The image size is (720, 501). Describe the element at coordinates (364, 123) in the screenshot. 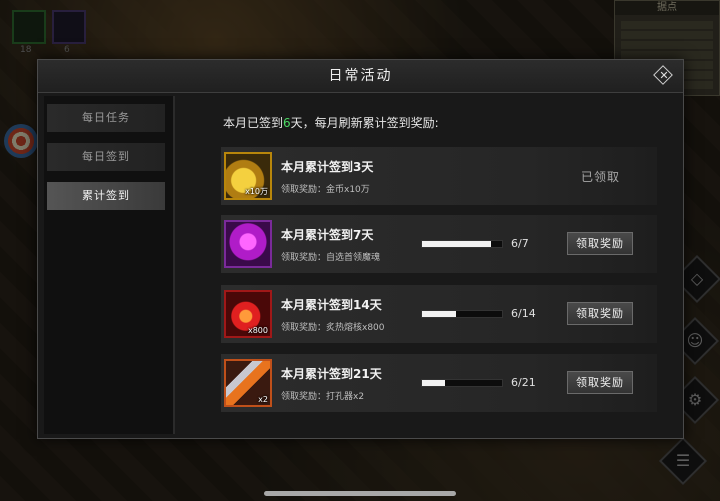

I see `summary-suffix: 天，每月刷新累计签到奖励:` at that location.